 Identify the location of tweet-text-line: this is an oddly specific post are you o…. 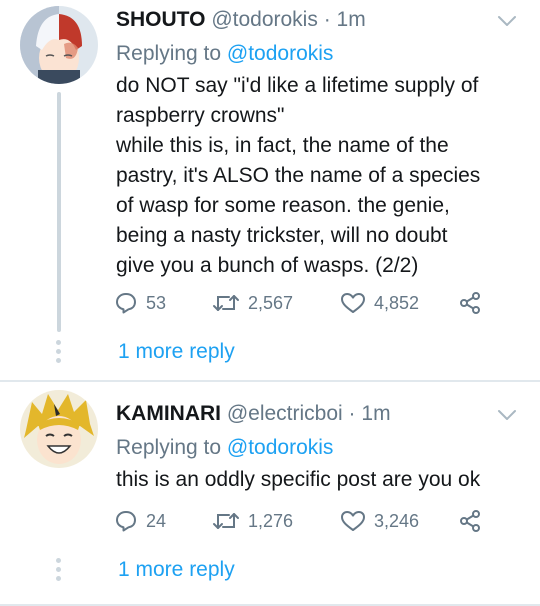
(298, 479).